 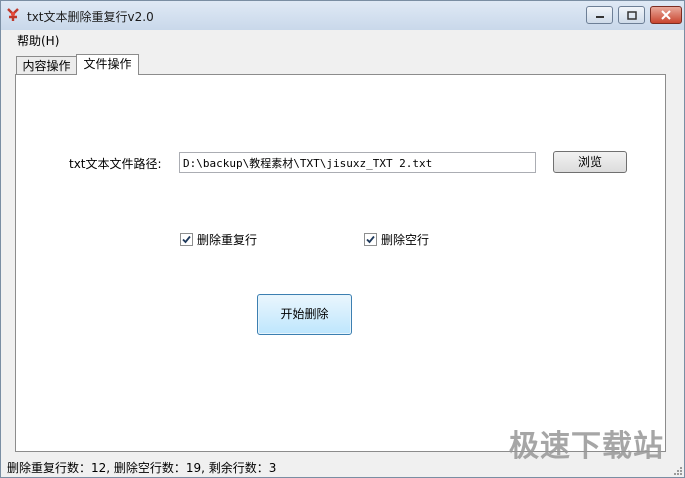 What do you see at coordinates (46, 65) in the screenshot?
I see `tab-content-operations: 内容操作` at bounding box center [46, 65].